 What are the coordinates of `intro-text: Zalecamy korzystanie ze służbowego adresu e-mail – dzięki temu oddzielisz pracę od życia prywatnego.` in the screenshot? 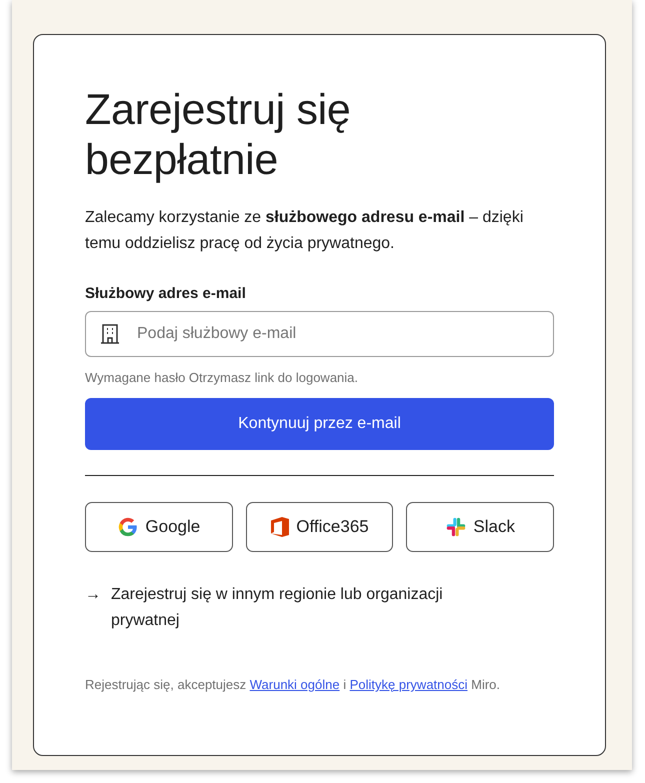 It's located at (304, 231).